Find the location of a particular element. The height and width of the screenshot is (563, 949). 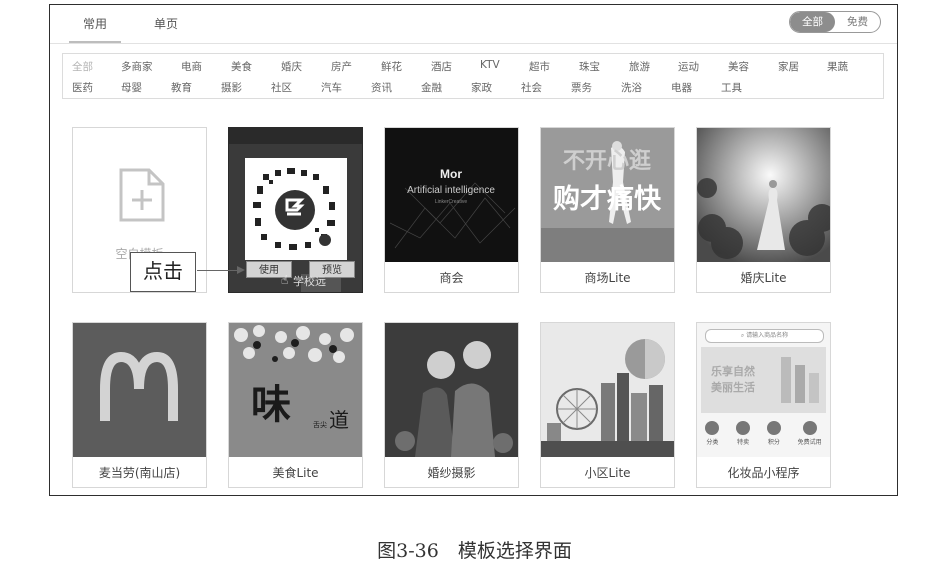

figure-caption: 图3-36 模板选择界面 is located at coordinates (474, 551).